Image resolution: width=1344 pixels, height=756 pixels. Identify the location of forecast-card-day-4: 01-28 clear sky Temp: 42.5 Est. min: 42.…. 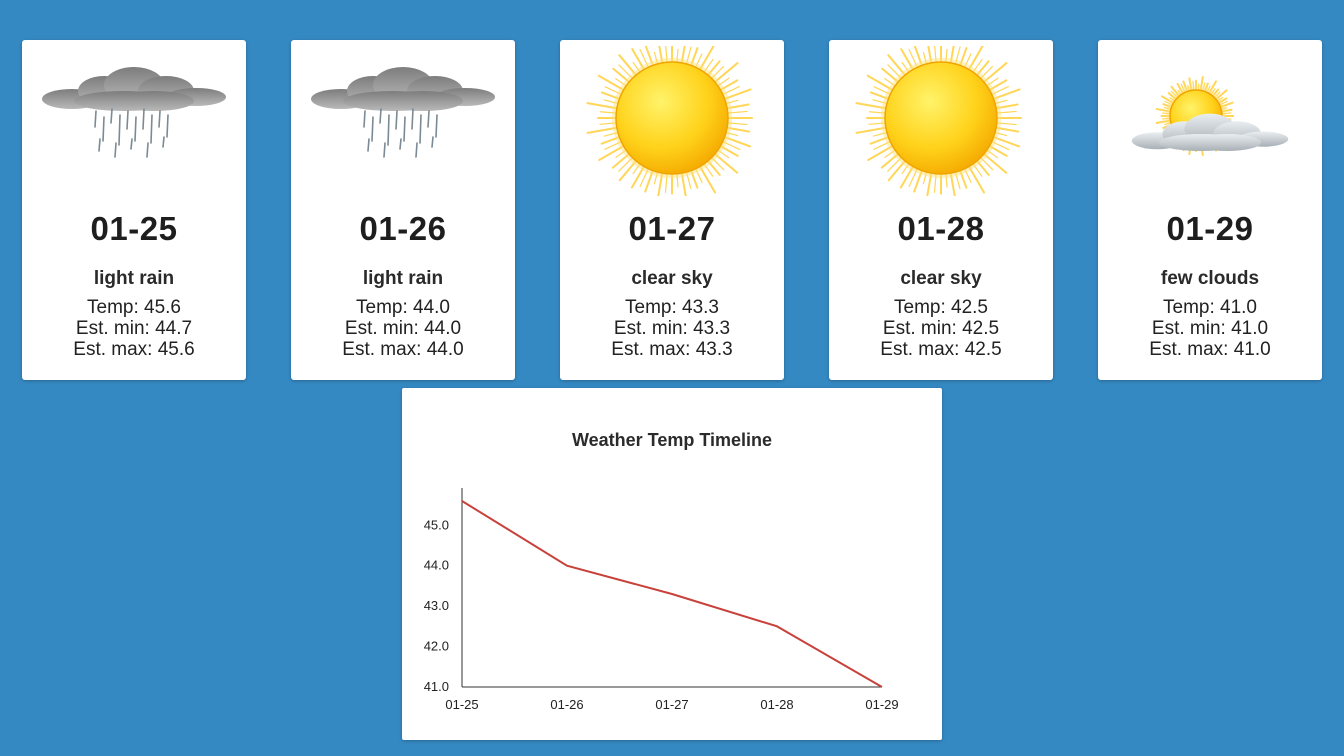
(941, 206).